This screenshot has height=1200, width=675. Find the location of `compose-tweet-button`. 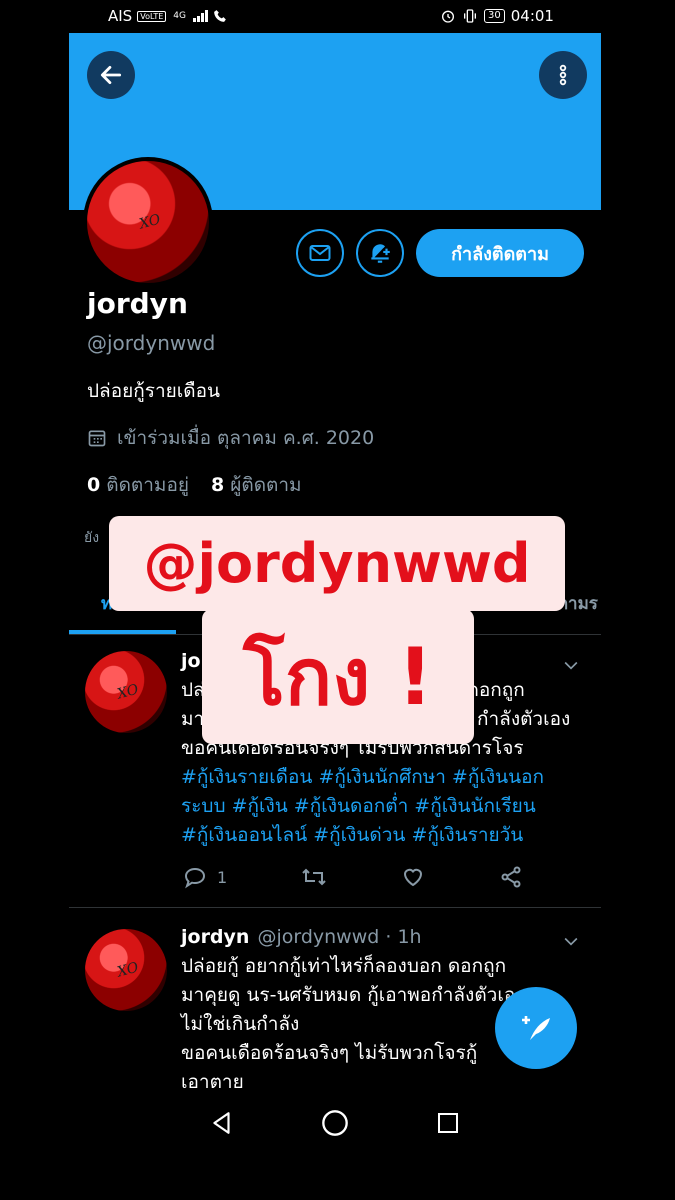

compose-tweet-button is located at coordinates (536, 1028).